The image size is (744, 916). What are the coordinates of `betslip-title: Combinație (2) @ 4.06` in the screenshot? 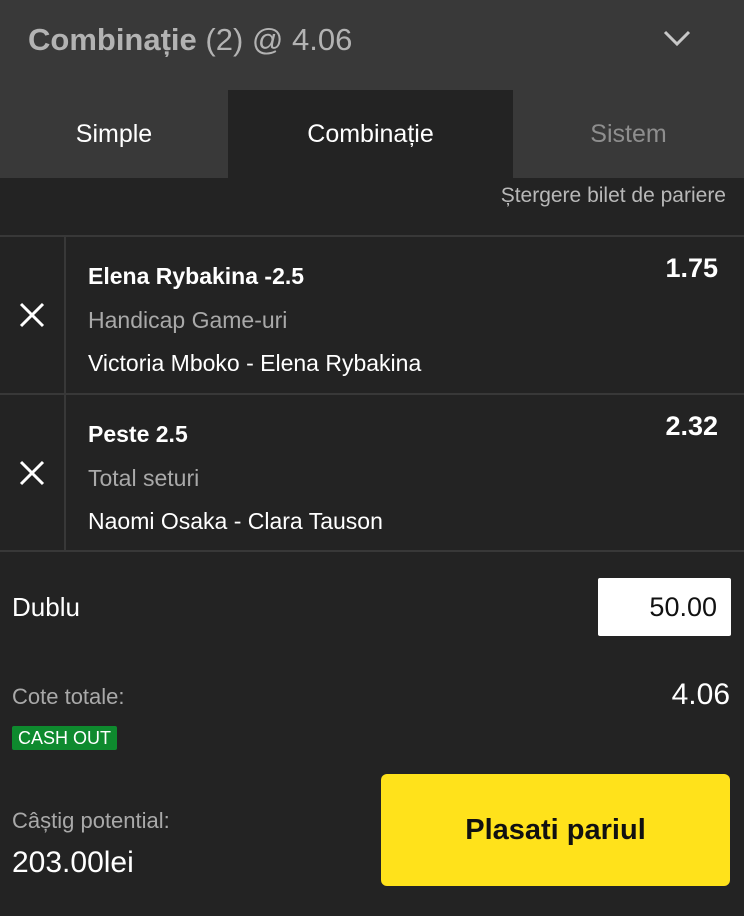 It's located at (190, 39).